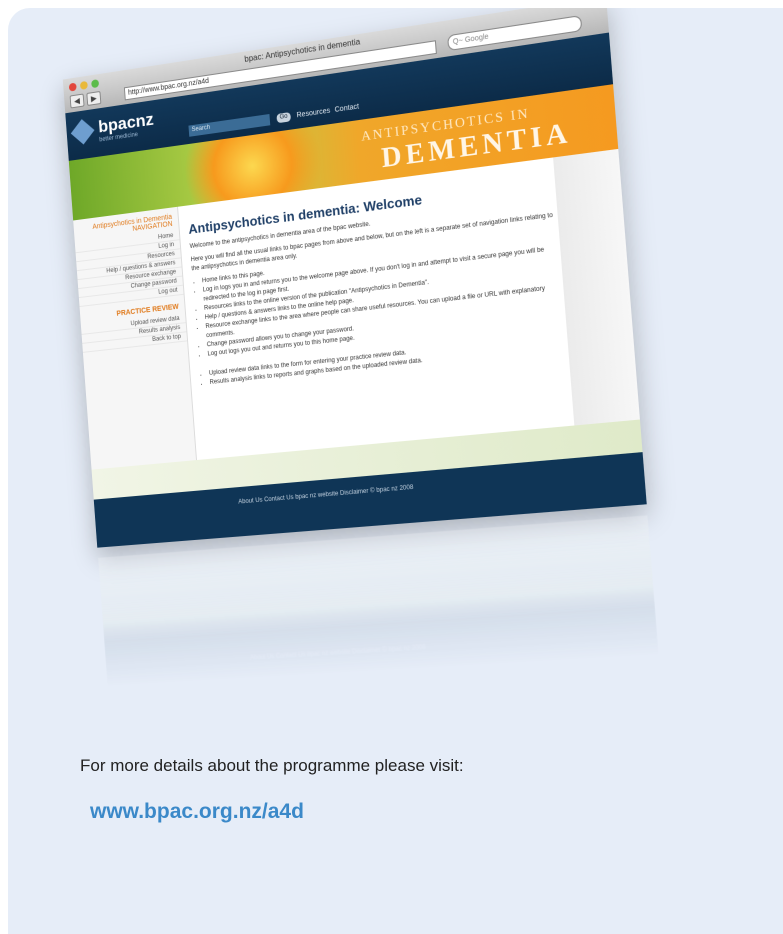  I want to click on top-nav-resources: Resources, so click(313, 113).